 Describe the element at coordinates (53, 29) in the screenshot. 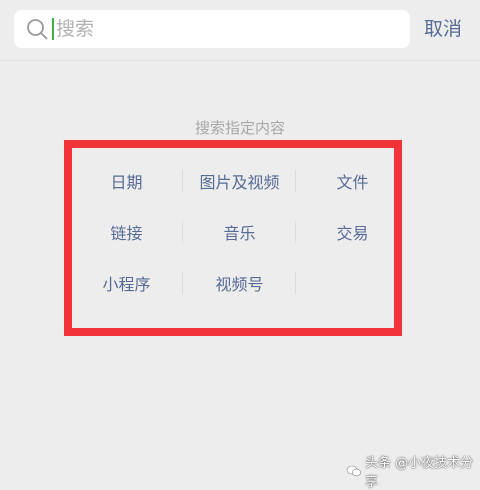

I see `text-cursor` at that location.